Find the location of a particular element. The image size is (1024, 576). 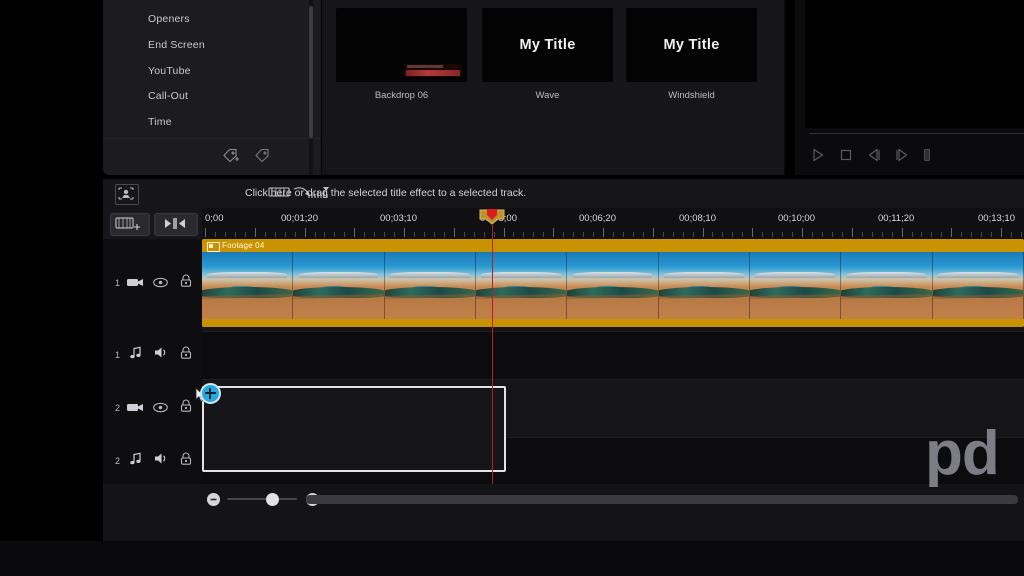

template-caption: Windshield is located at coordinates (691, 95).